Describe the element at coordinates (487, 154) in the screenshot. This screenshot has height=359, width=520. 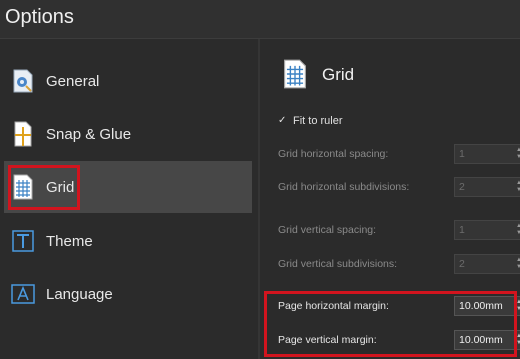
I see `grid-horizontal-spacing-stepper: 1 ▲ ▼` at that location.